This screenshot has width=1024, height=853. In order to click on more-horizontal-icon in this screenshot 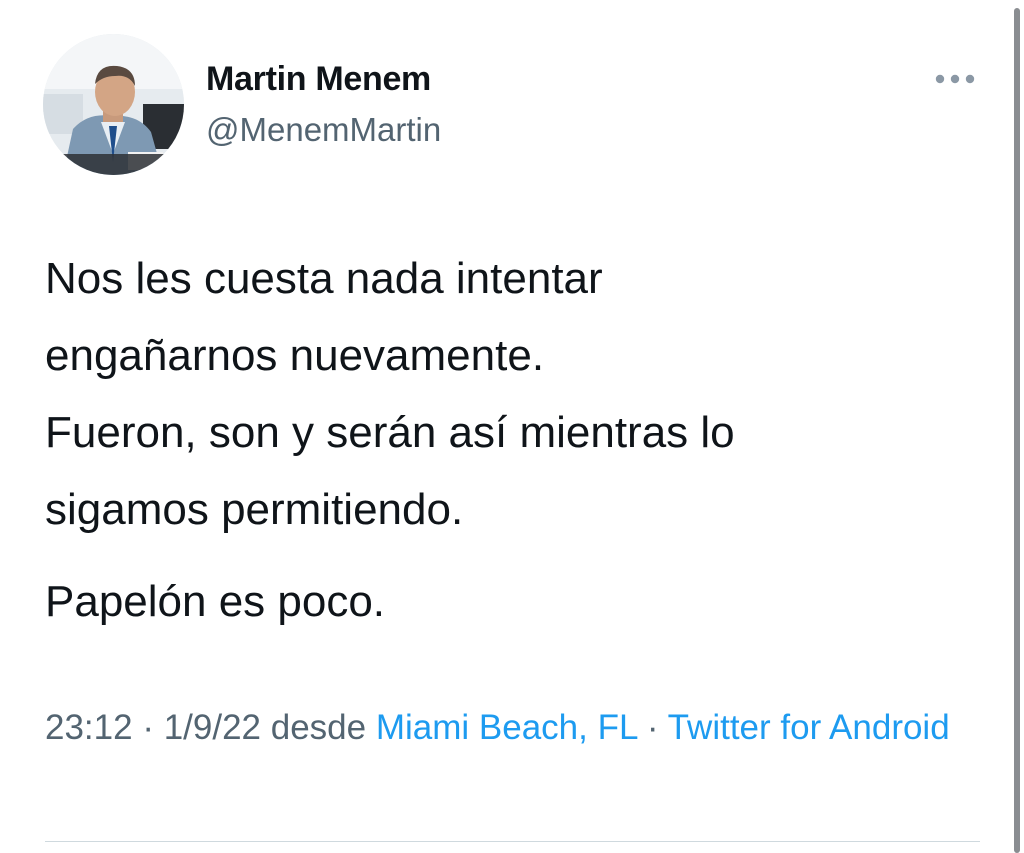, I will do `click(955, 79)`.